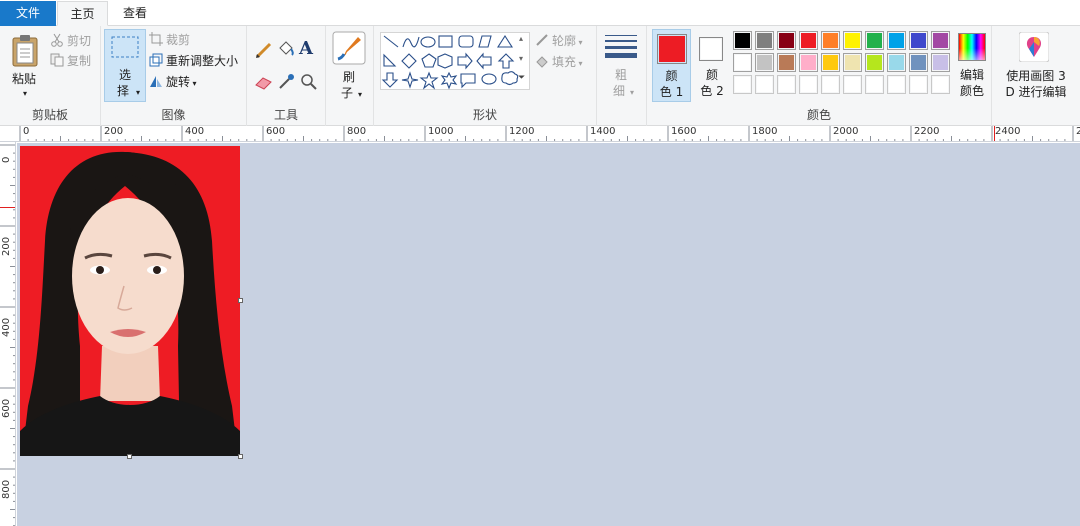 The image size is (1080, 526). What do you see at coordinates (79, 61) in the screenshot?
I see `copy-label: 复制` at bounding box center [79, 61].